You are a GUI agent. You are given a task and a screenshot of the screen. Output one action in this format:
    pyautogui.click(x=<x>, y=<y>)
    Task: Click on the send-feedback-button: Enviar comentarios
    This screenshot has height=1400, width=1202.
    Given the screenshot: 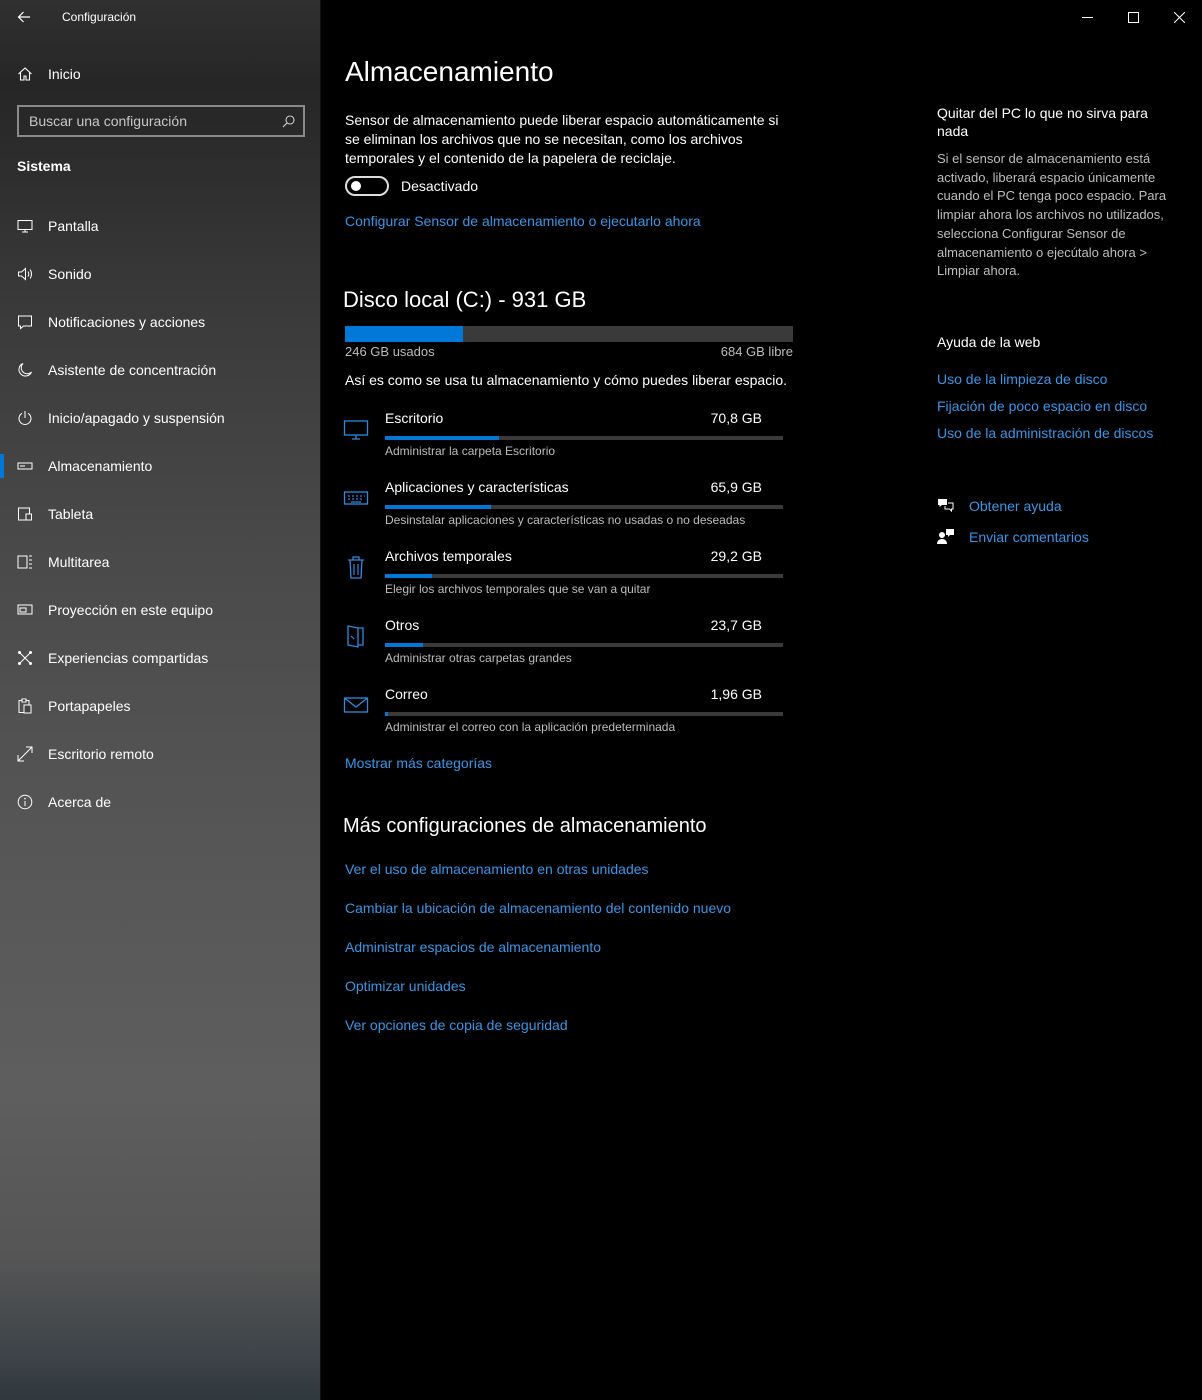 What is the action you would take?
    pyautogui.click(x=1013, y=536)
    